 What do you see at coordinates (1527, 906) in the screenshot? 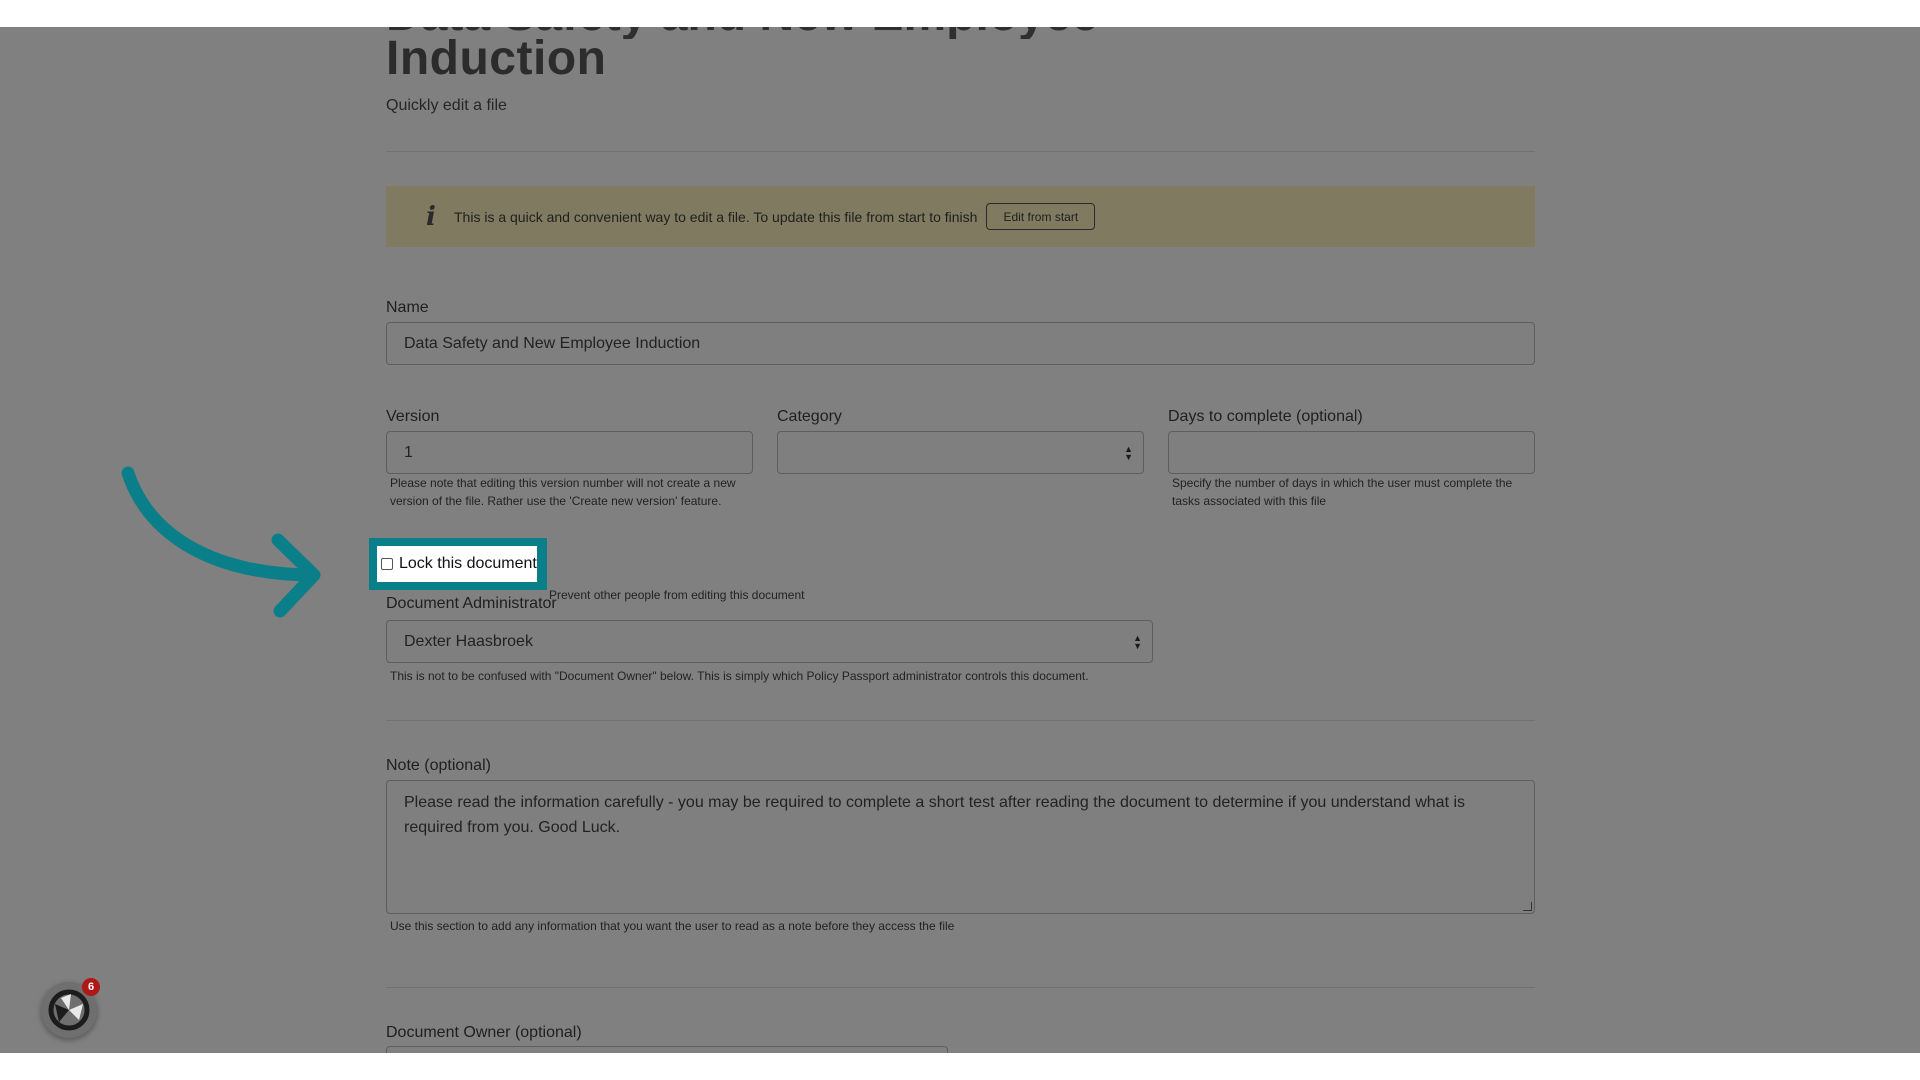
I see `resize-handle-icon` at bounding box center [1527, 906].